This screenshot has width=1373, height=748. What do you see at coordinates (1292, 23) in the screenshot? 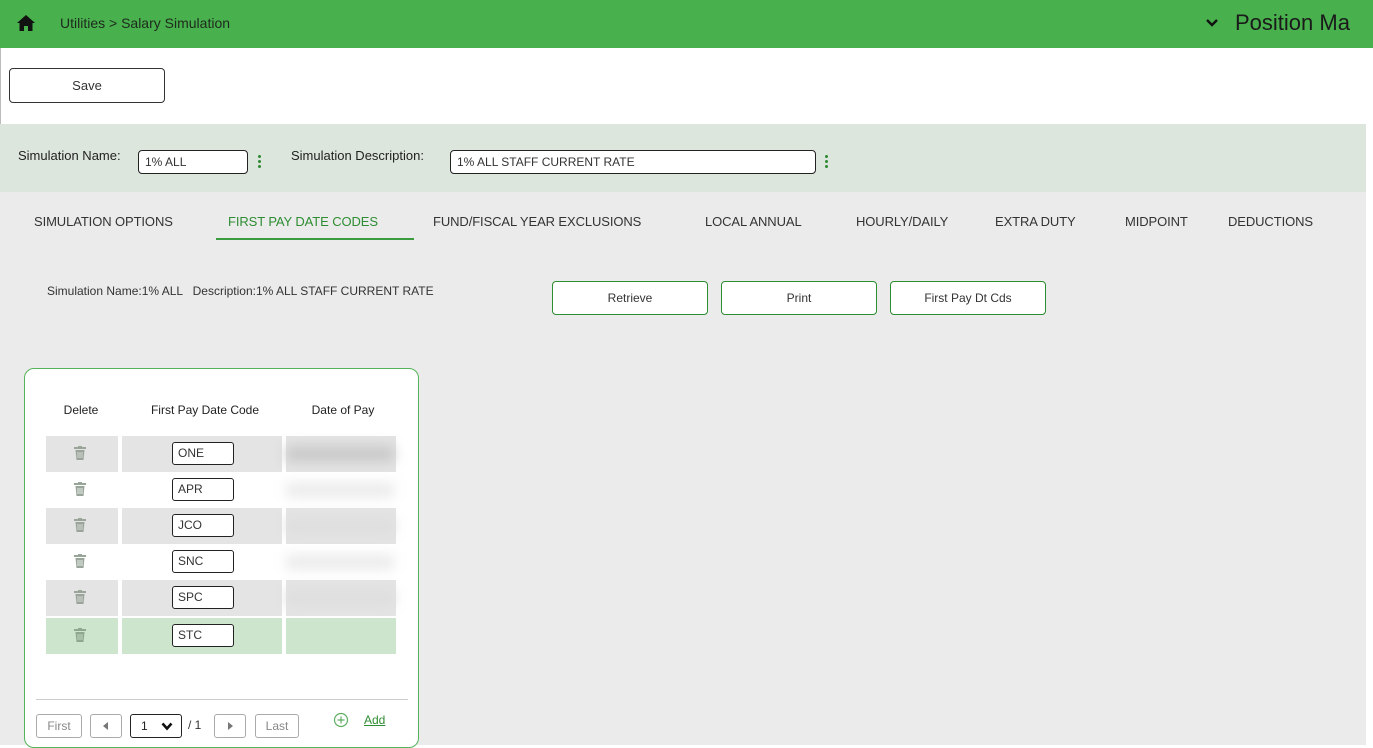
I see `app-title: Position Ma` at bounding box center [1292, 23].